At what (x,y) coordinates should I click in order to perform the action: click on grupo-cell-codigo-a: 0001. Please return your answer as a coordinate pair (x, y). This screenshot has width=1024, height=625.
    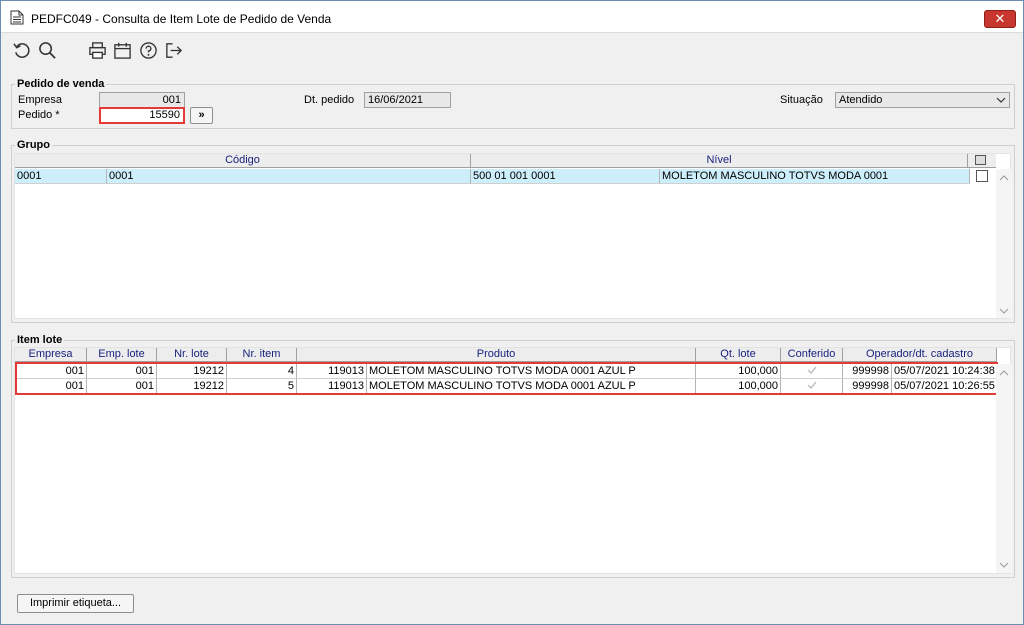
    Looking at the image, I should click on (61, 176).